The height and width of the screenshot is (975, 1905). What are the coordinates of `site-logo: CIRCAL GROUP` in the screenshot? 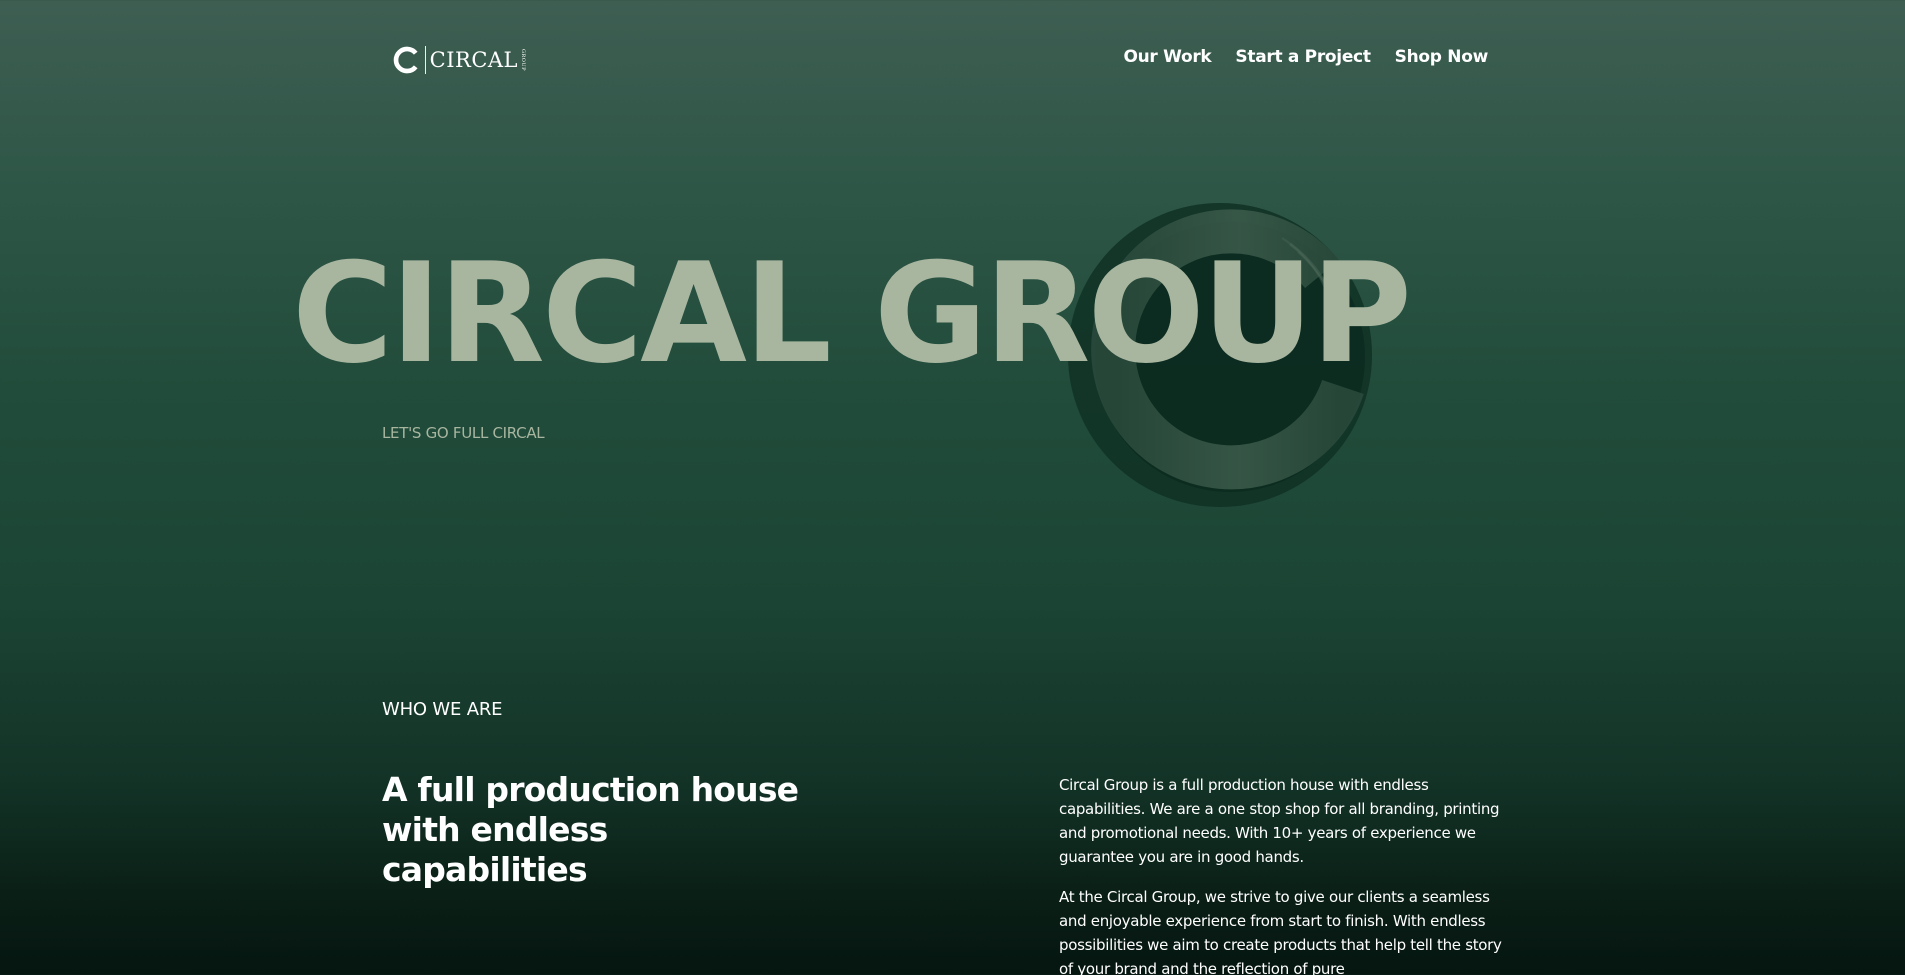 It's located at (459, 60).